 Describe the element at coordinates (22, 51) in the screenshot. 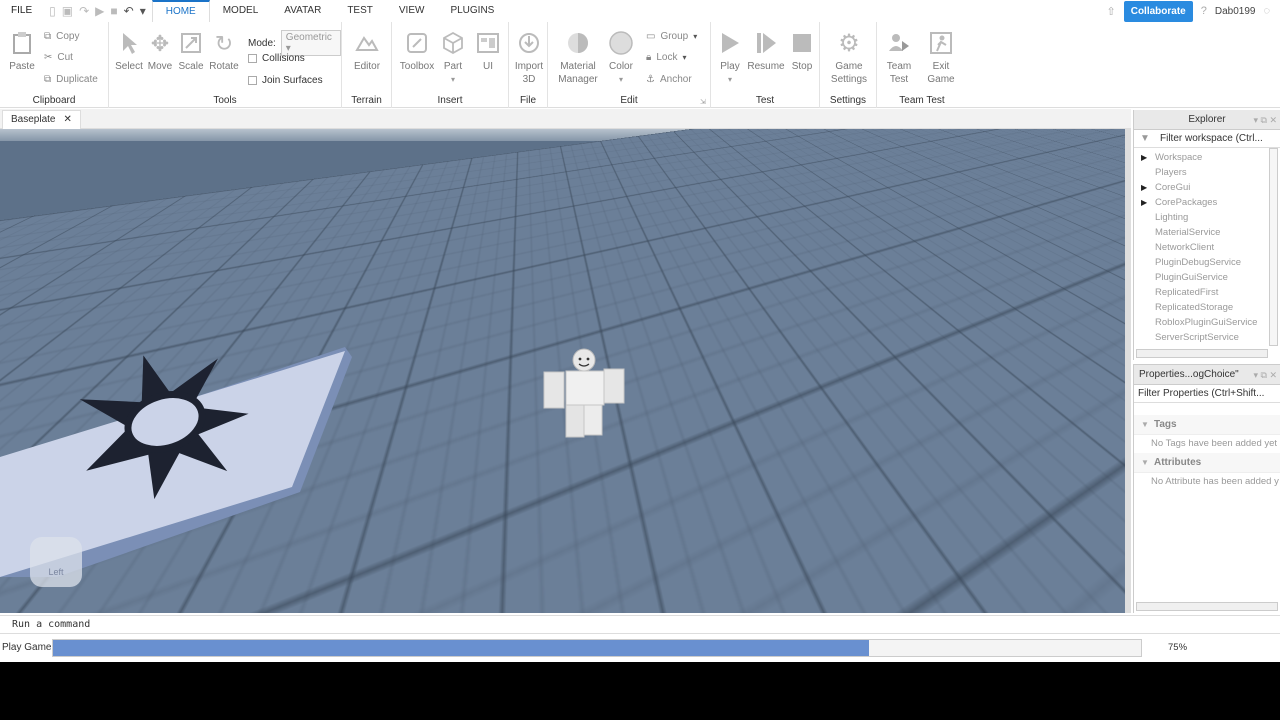

I see `paste-button: Paste` at that location.